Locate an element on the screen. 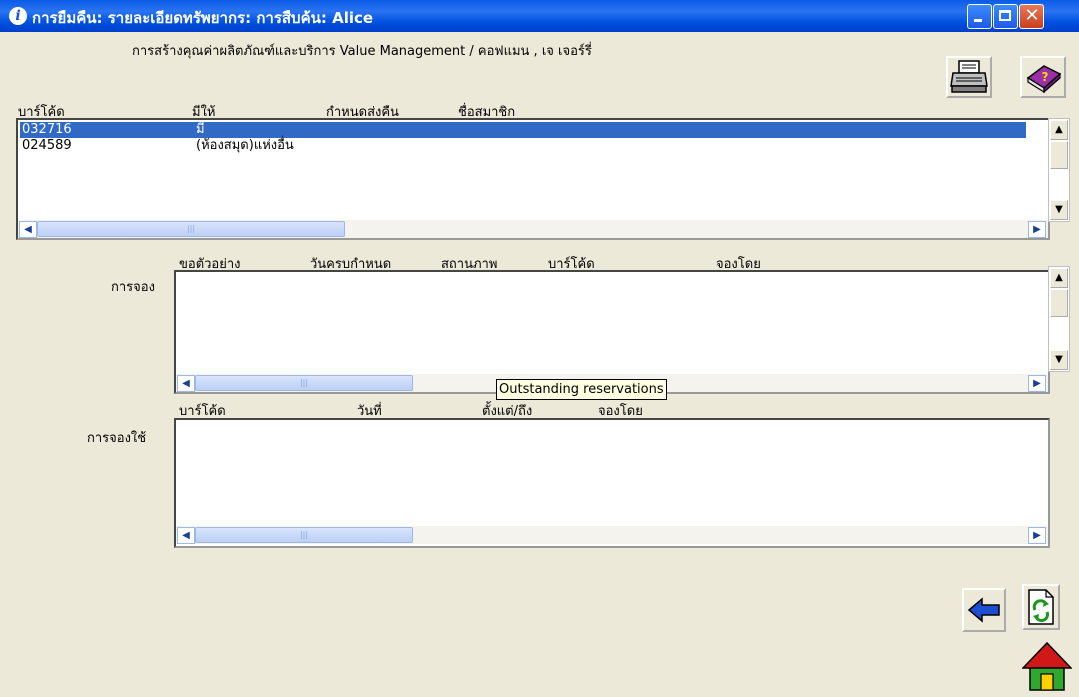 The height and width of the screenshot is (697, 1079). maximize-icon is located at coordinates (1005, 15).